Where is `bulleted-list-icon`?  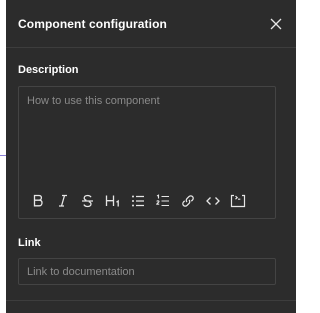
bulleted-list-icon is located at coordinates (137, 201).